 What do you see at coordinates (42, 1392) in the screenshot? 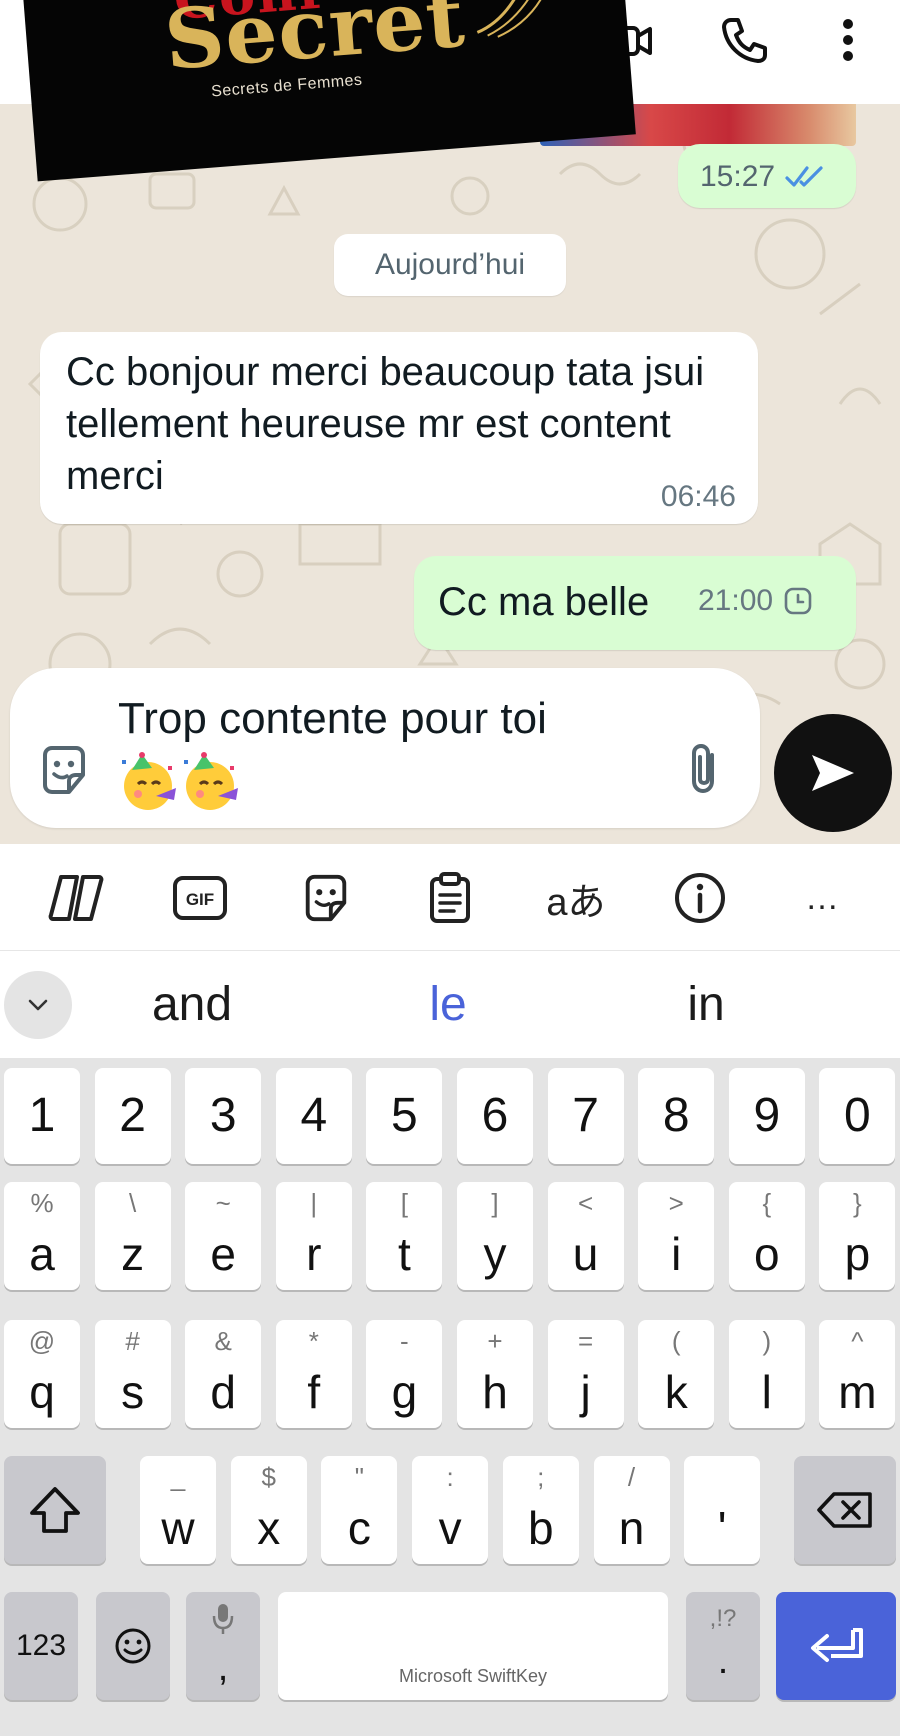
I see `key-label: q` at bounding box center [42, 1392].